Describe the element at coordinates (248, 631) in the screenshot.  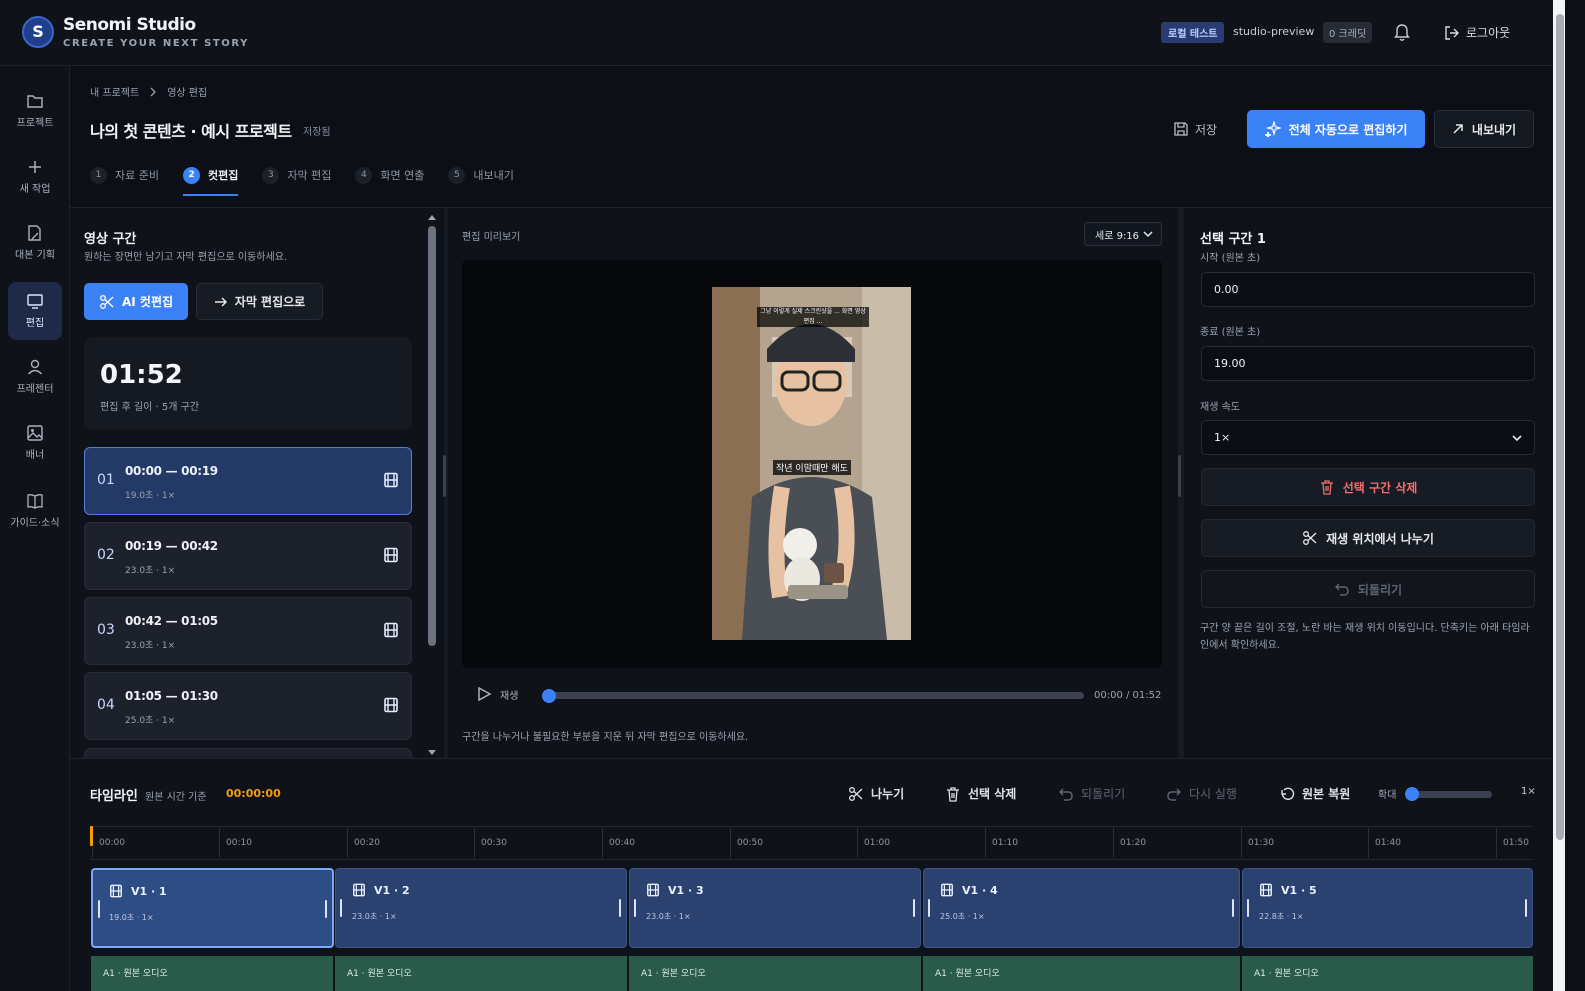
I see `segment-card: 03 00:42 — 01:05 23.0초 · 1×` at that location.